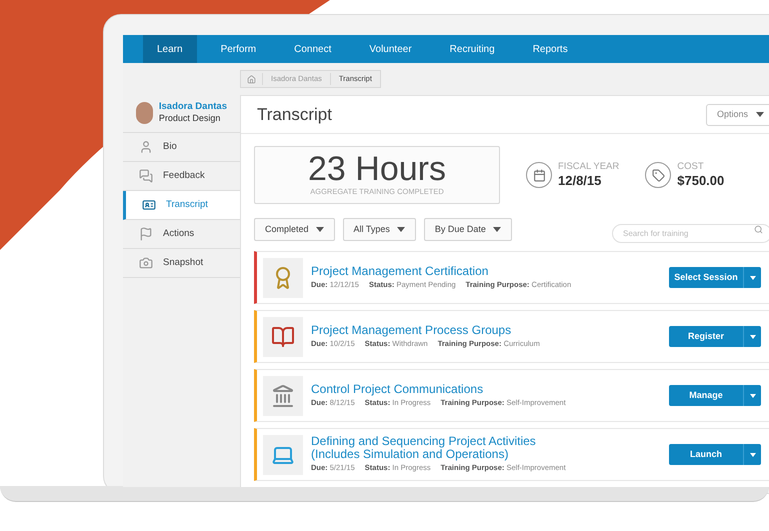 The width and height of the screenshot is (769, 531). I want to click on action-button: Launch, so click(706, 454).